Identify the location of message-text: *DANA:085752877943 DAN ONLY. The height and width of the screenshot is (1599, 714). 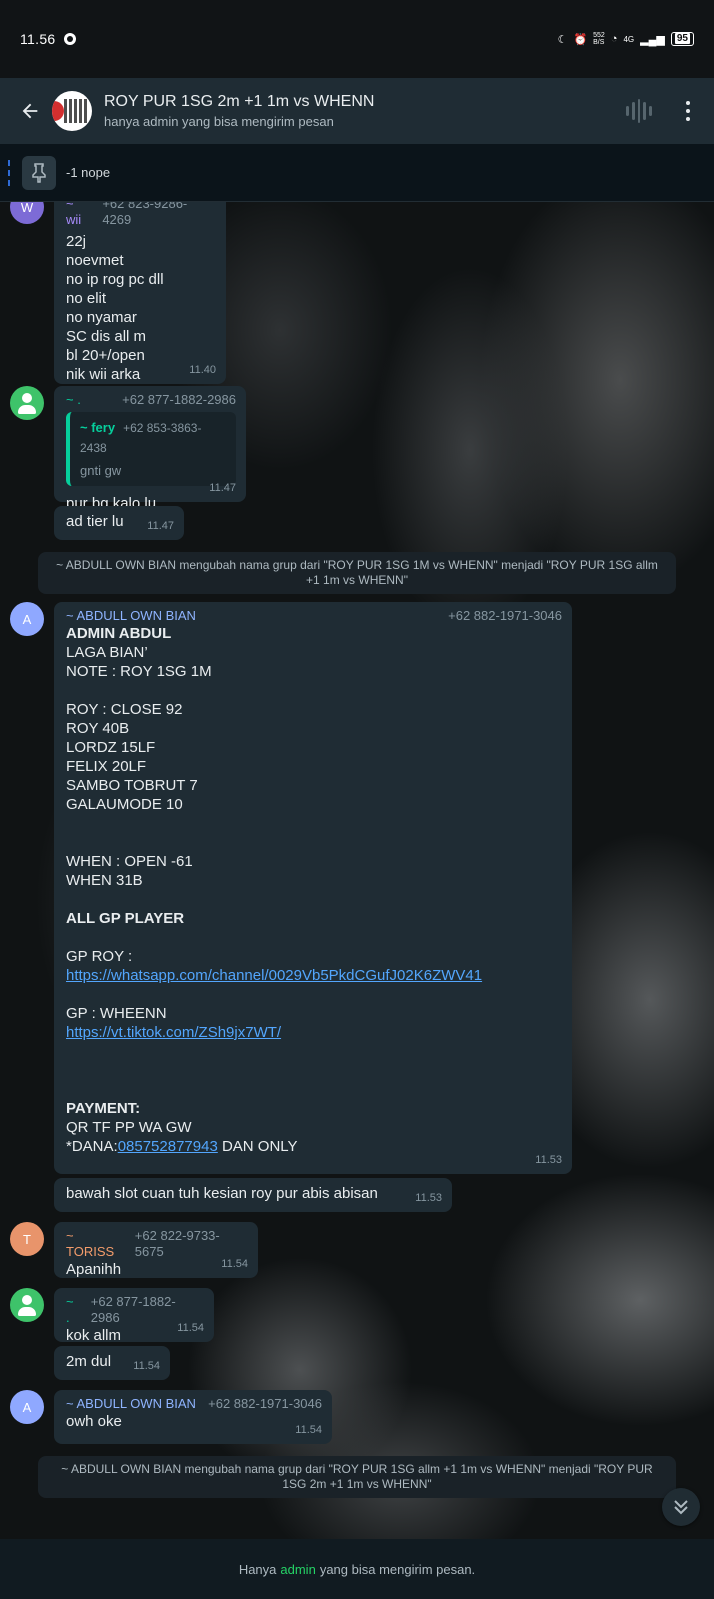
(182, 1146).